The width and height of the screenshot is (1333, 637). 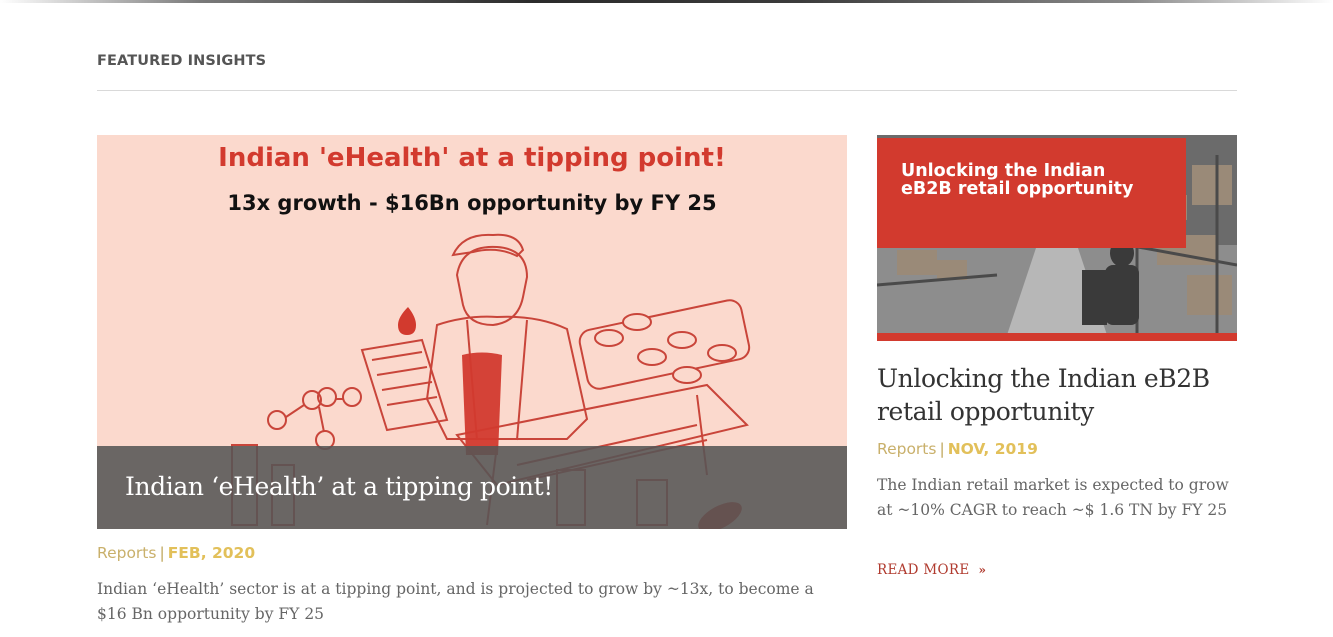 I want to click on featured-title: Indian ‘eHealth’ at a tipping point!, so click(x=339, y=486).